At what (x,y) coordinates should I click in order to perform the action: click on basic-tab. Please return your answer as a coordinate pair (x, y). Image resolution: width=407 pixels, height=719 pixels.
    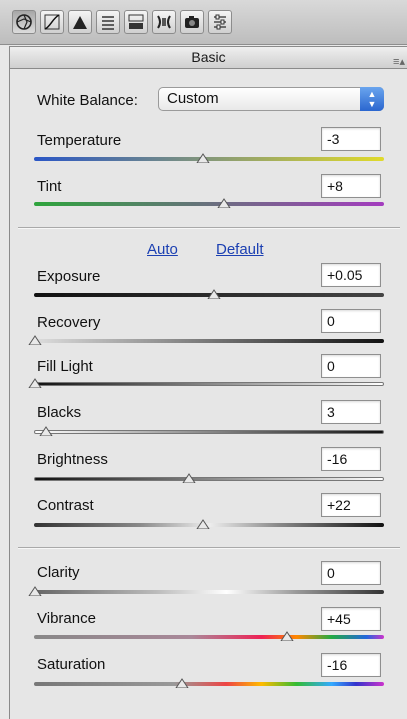
    Looking at the image, I should click on (24, 22).